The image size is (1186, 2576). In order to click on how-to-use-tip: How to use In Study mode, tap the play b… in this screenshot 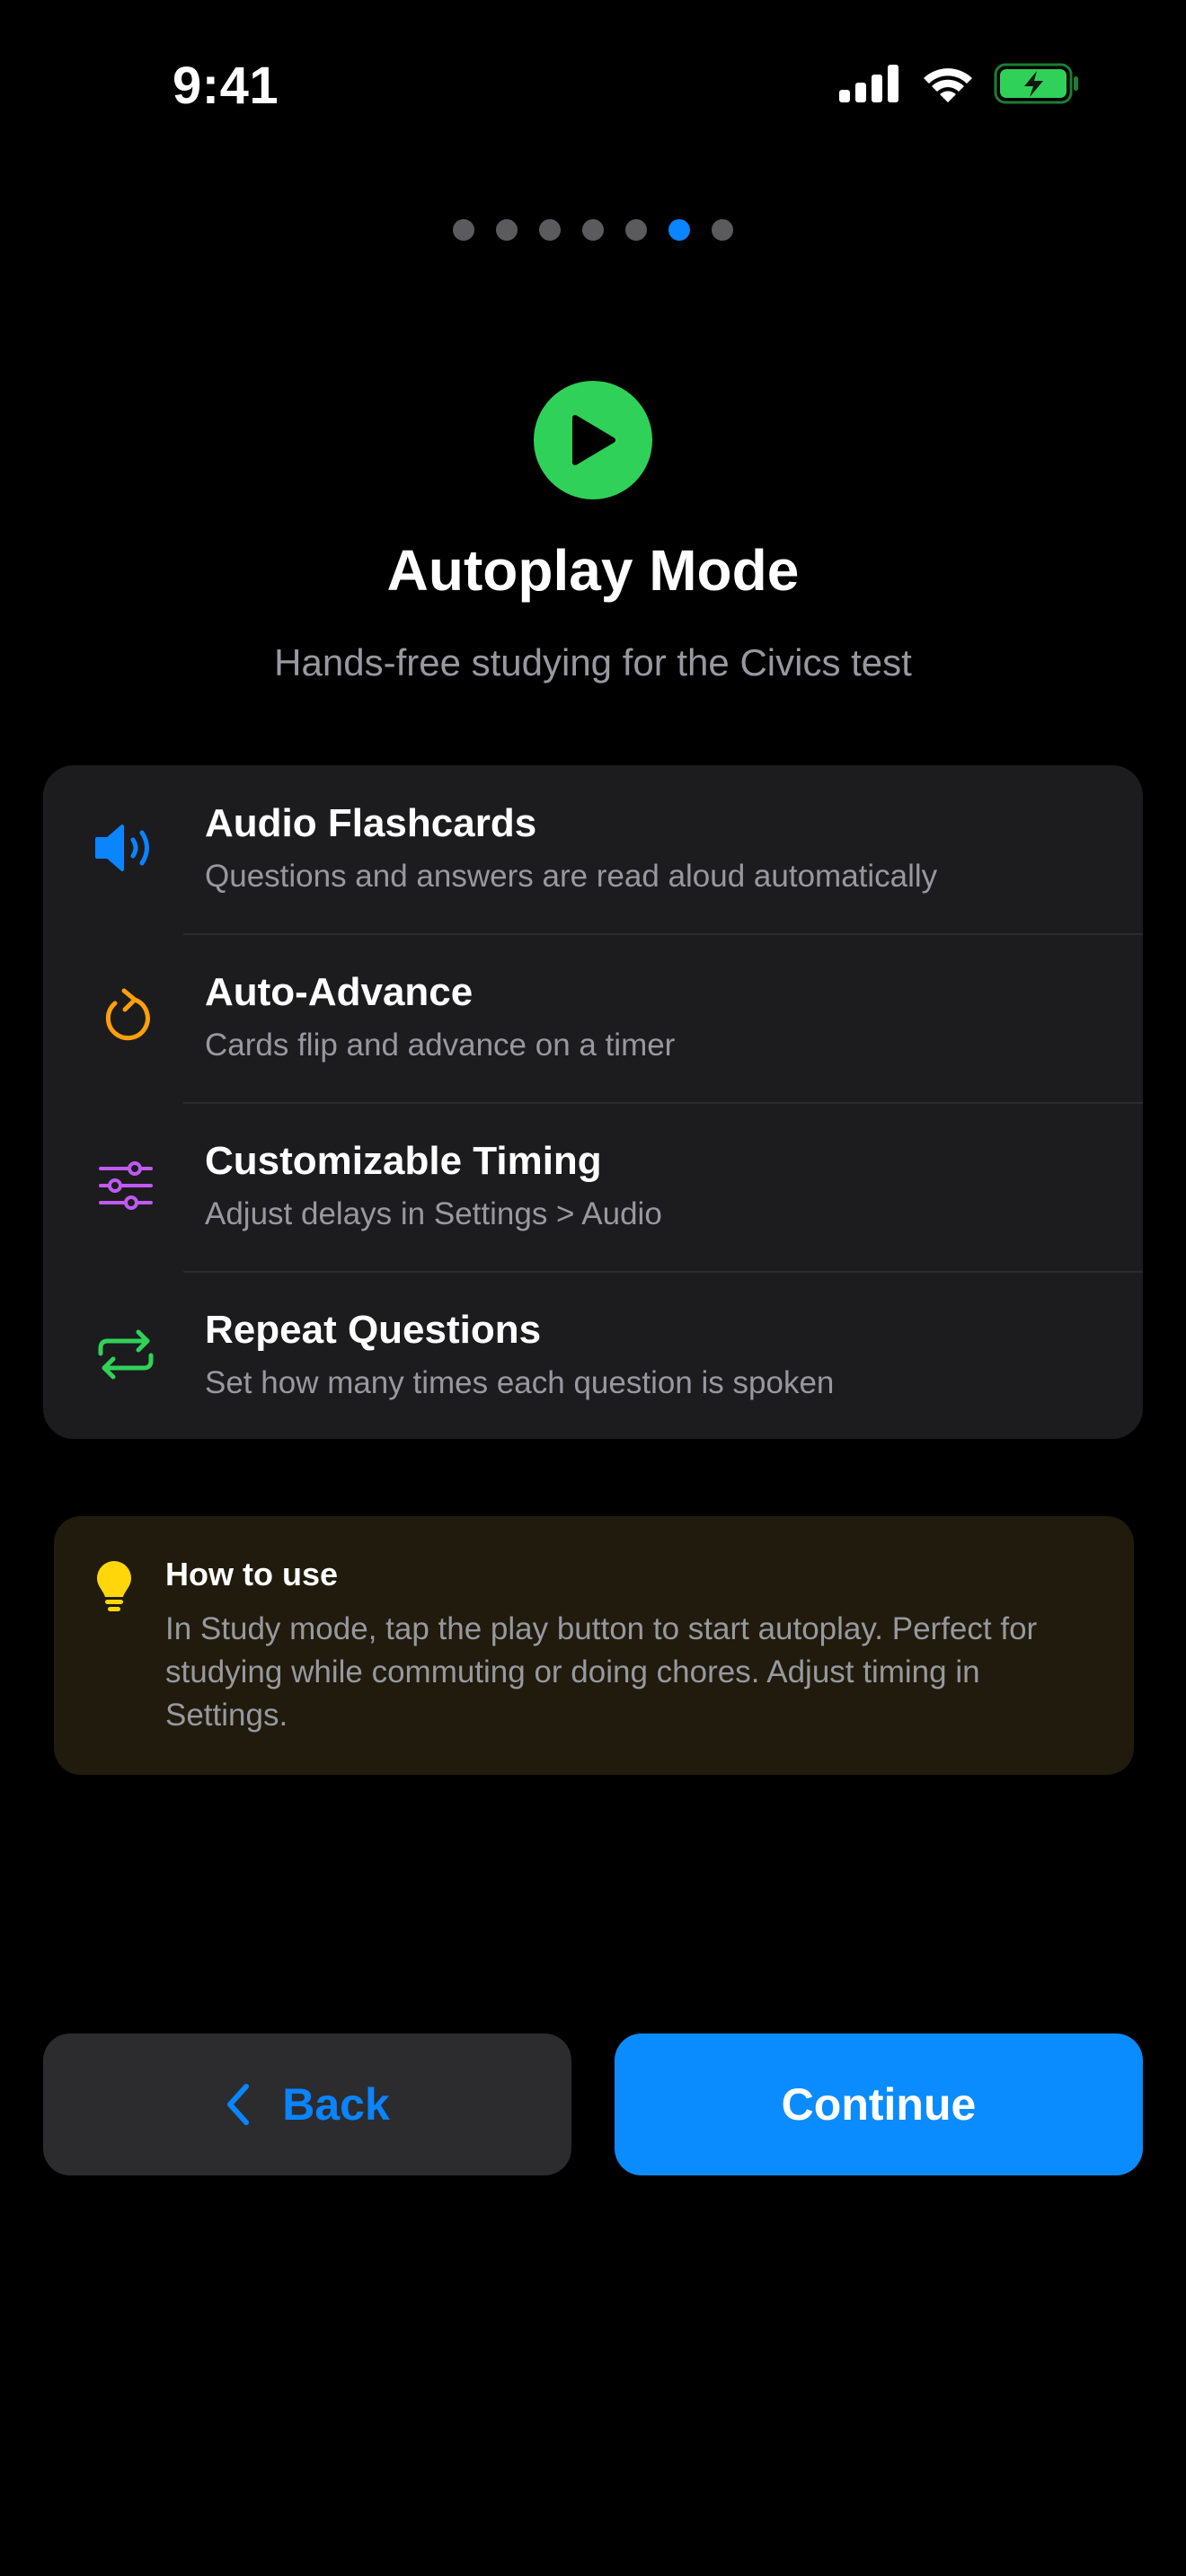, I will do `click(594, 1645)`.